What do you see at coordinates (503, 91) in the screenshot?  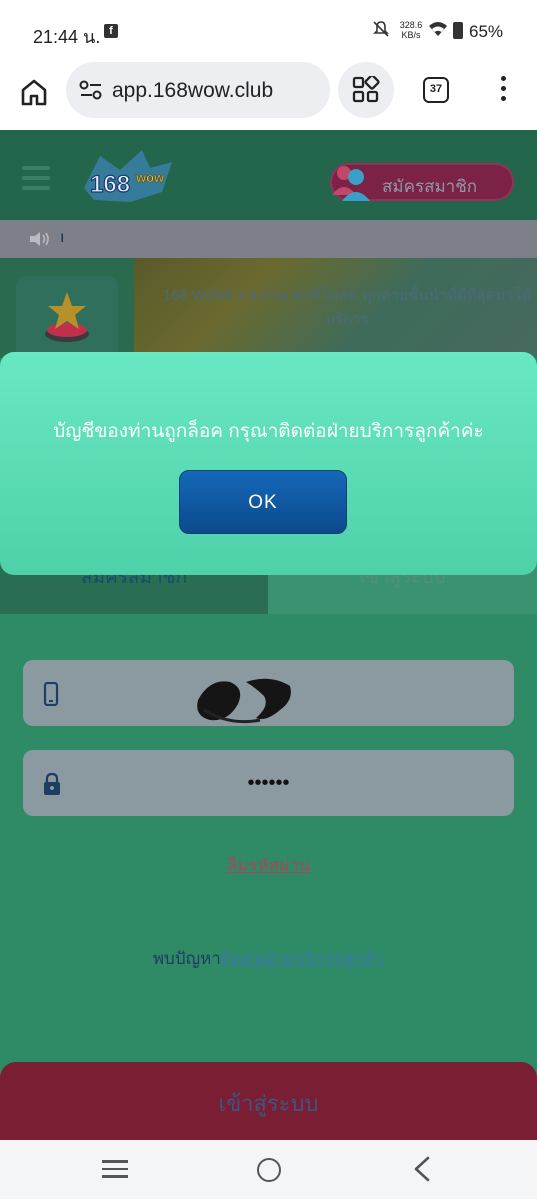 I see `overflow-menu-icon` at bounding box center [503, 91].